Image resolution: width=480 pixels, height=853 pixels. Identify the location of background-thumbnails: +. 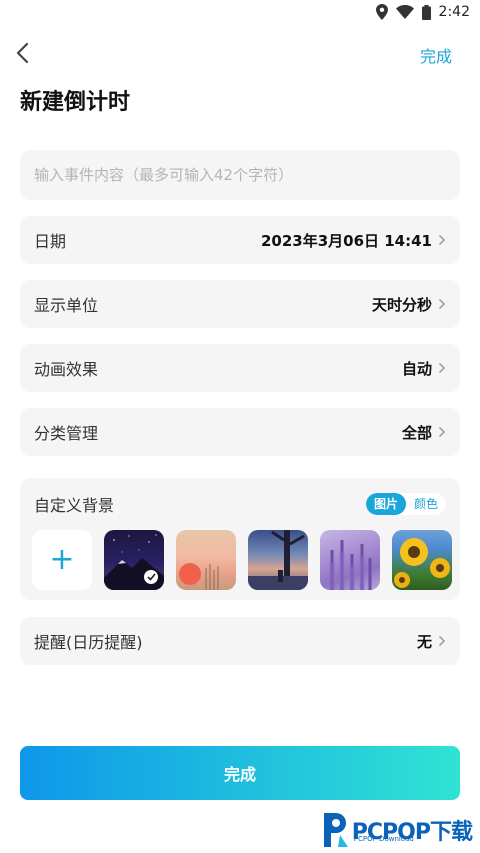
(240, 553).